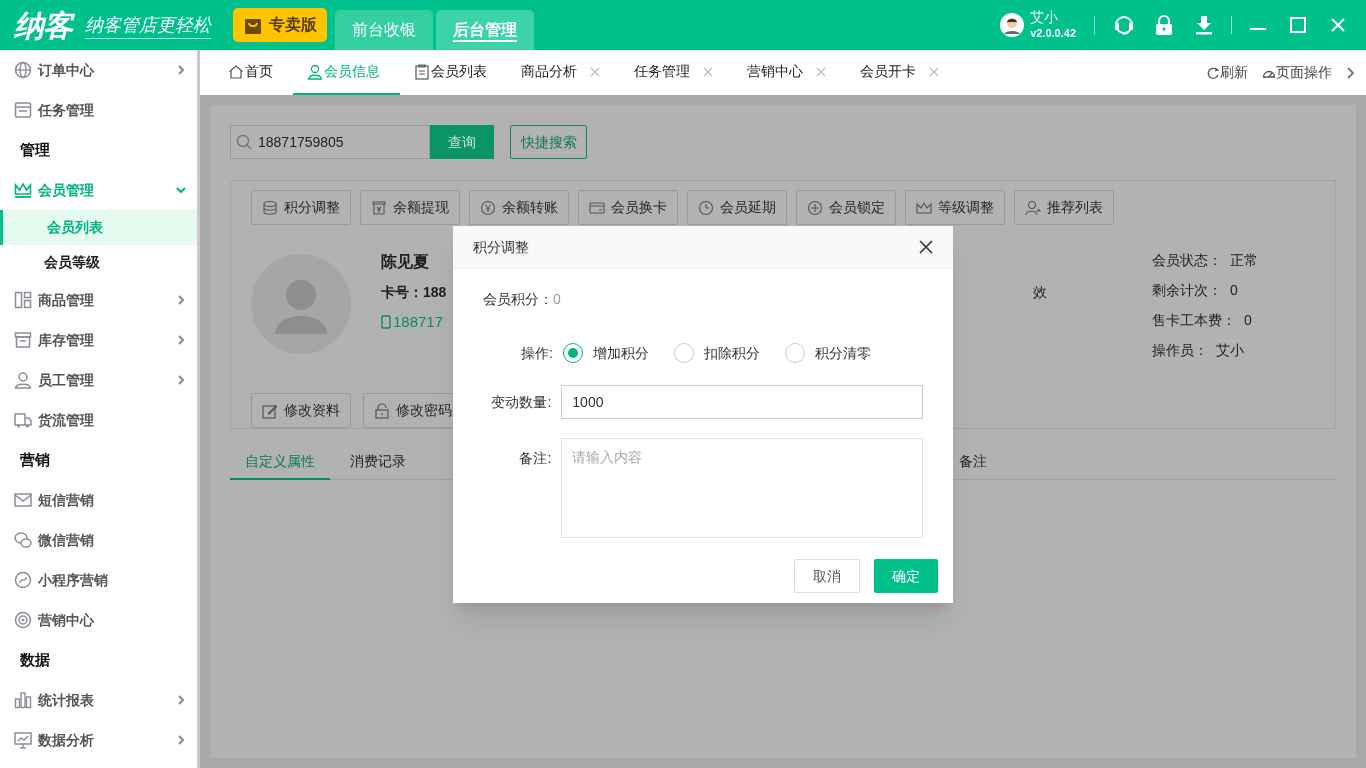 Image resolution: width=1366 pixels, height=768 pixels. What do you see at coordinates (899, 72) in the screenshot?
I see `page-tab: 会员开卡` at bounding box center [899, 72].